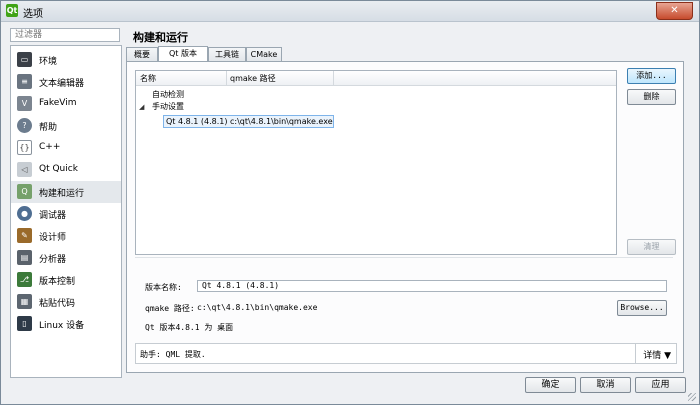  Describe the element at coordinates (550, 385) in the screenshot. I see `ok-button: 确定` at that location.